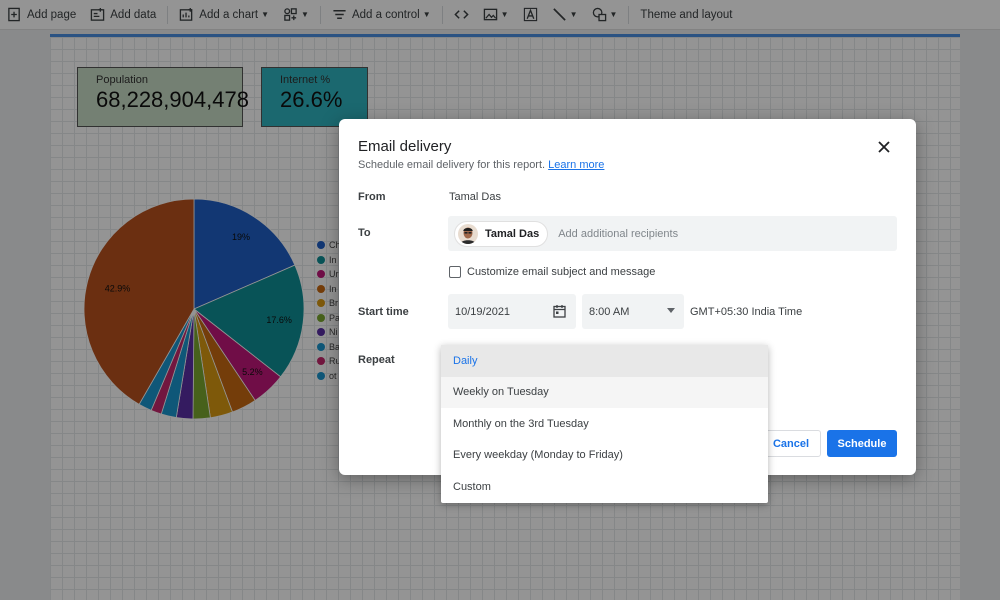 Image resolution: width=1000 pixels, height=600 pixels. Describe the element at coordinates (559, 311) in the screenshot. I see `calendar-icon` at that location.